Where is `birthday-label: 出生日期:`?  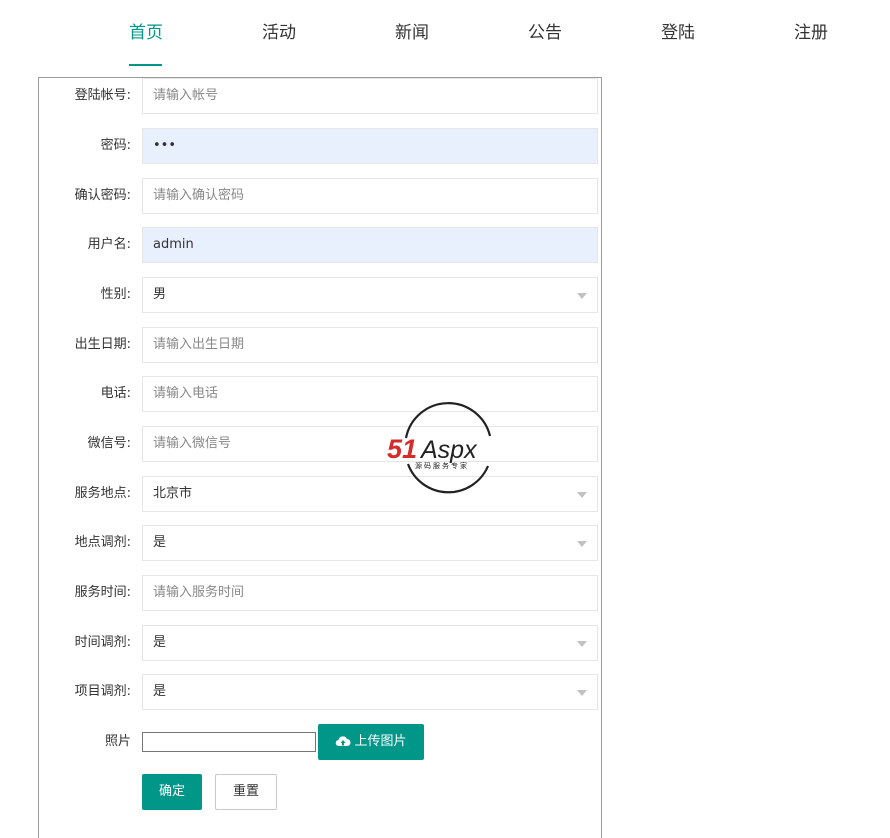 birthday-label: 出生日期: is located at coordinates (102, 344).